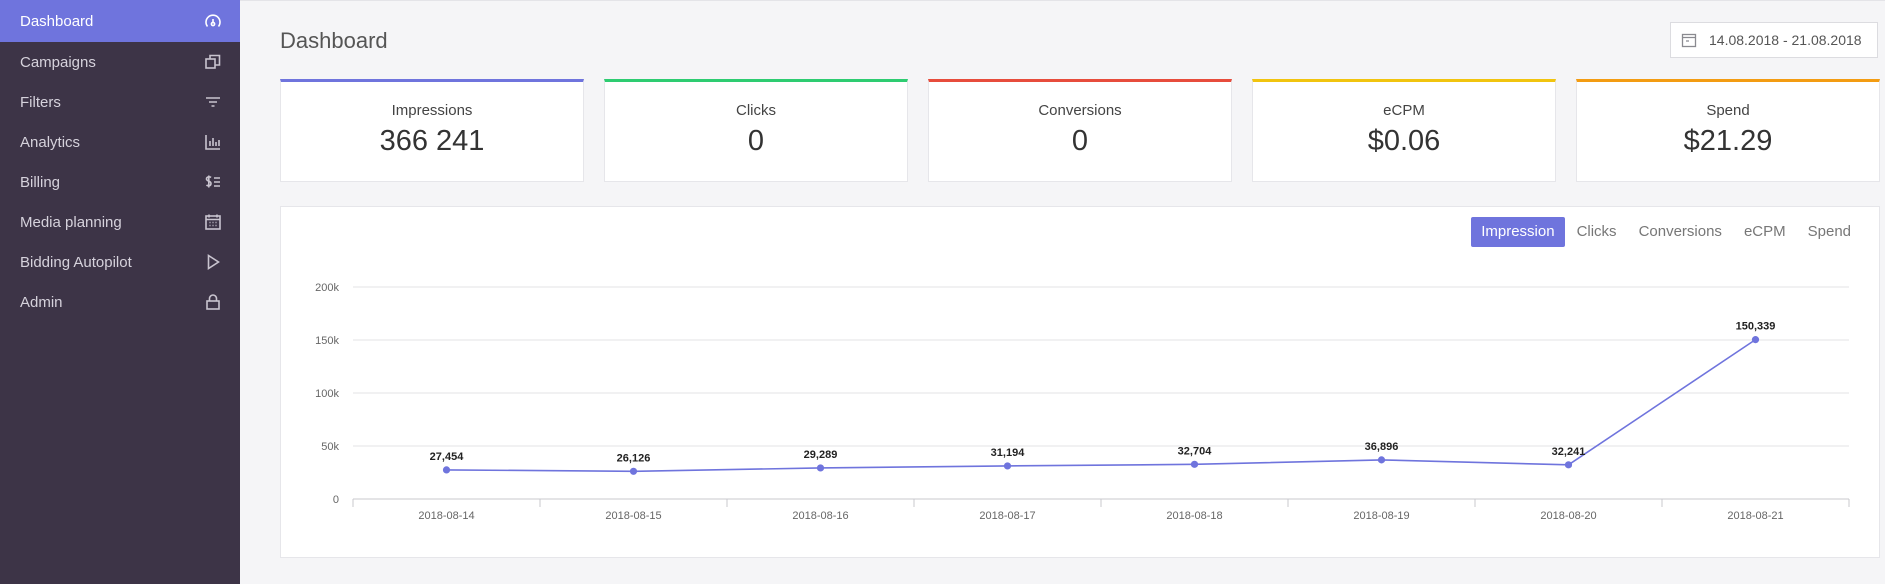  What do you see at coordinates (1007, 516) in the screenshot?
I see `x-tick-label: 2018-08-17` at bounding box center [1007, 516].